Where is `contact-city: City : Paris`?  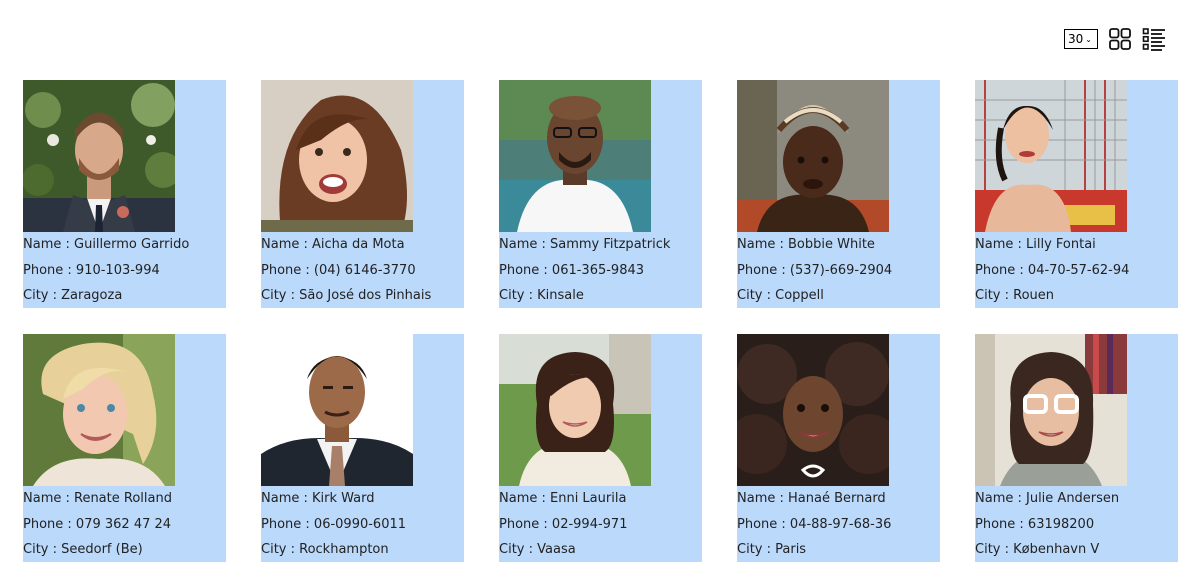
contact-city: City : Paris is located at coordinates (772, 549).